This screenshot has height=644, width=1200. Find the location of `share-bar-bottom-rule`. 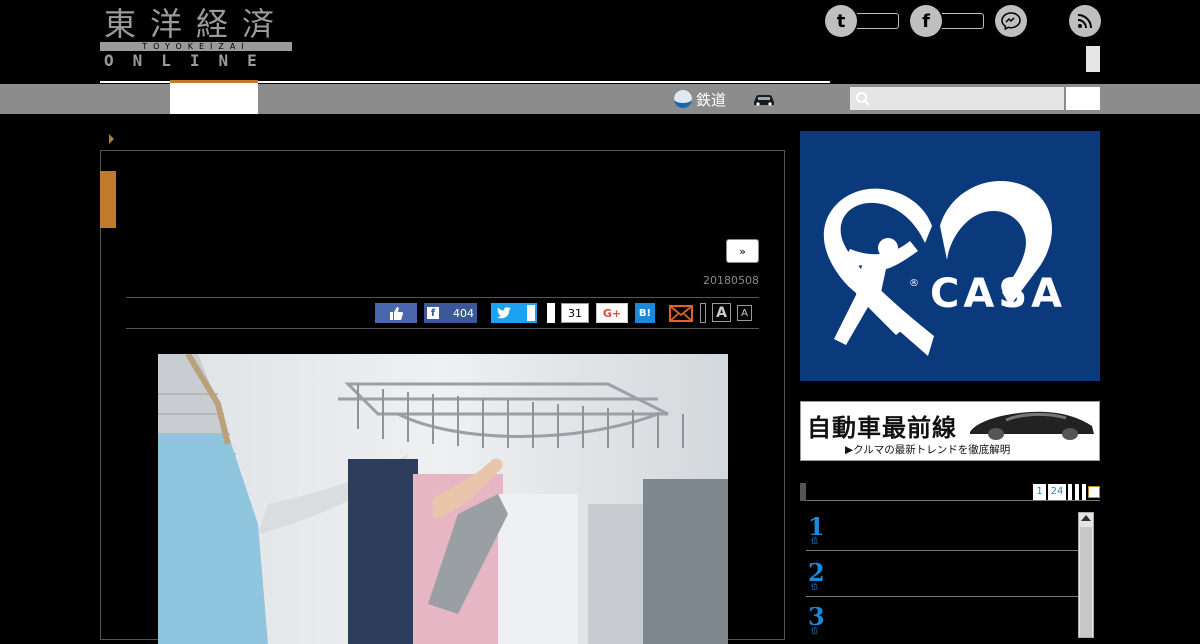

share-bar-bottom-rule is located at coordinates (442, 328).